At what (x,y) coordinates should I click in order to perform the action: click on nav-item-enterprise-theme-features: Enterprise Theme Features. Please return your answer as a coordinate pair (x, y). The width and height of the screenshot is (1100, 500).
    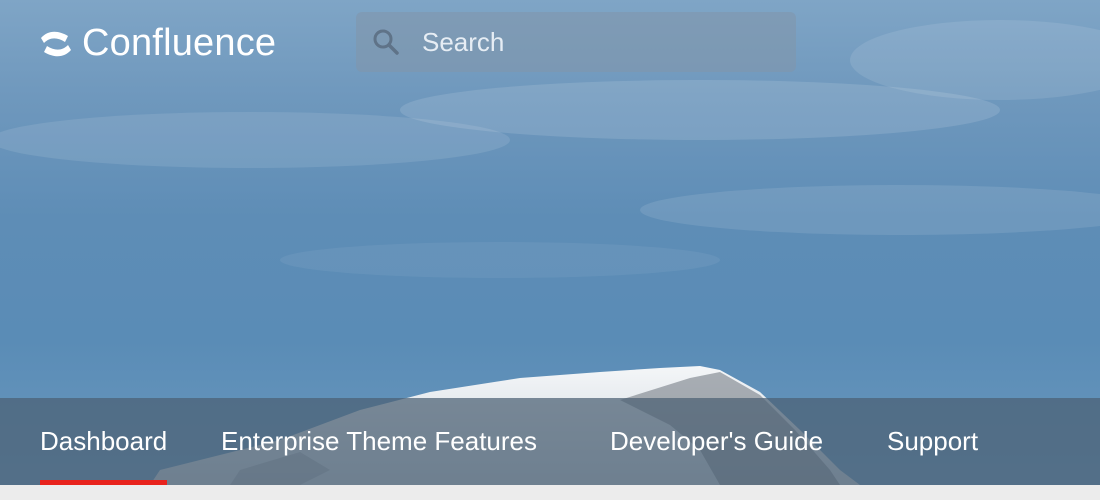
    Looking at the image, I should click on (379, 441).